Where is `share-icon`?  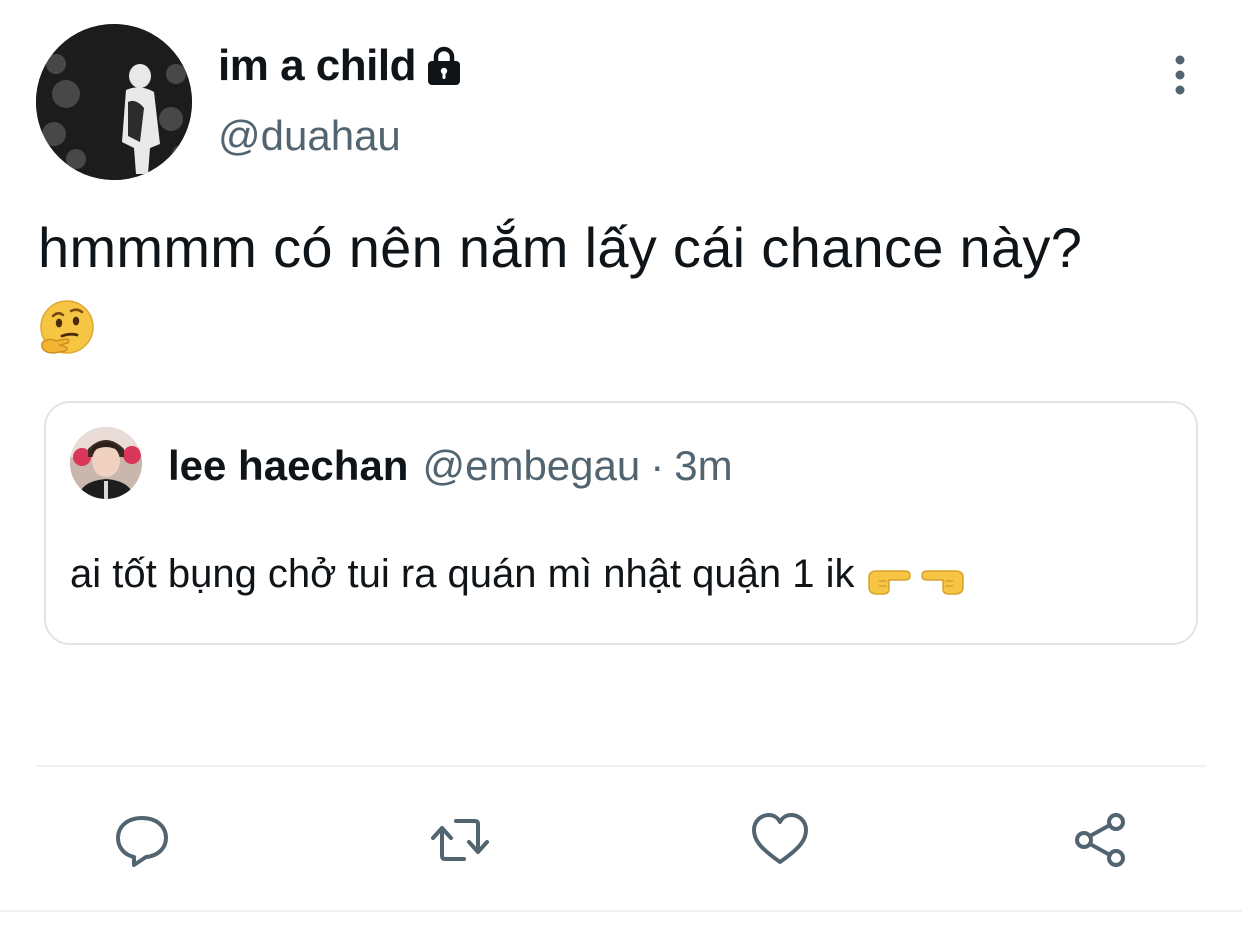
share-icon is located at coordinates (1100, 840).